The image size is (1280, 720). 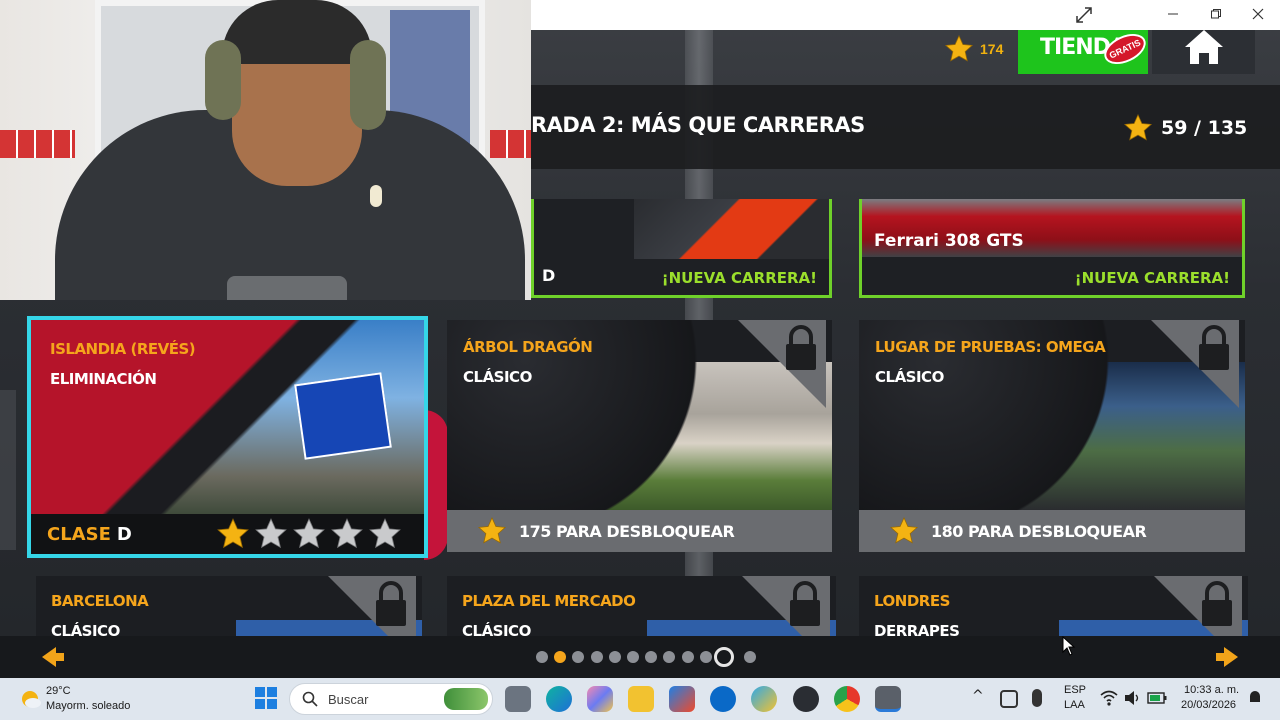 I want to click on class-value: D, so click(x=124, y=534).